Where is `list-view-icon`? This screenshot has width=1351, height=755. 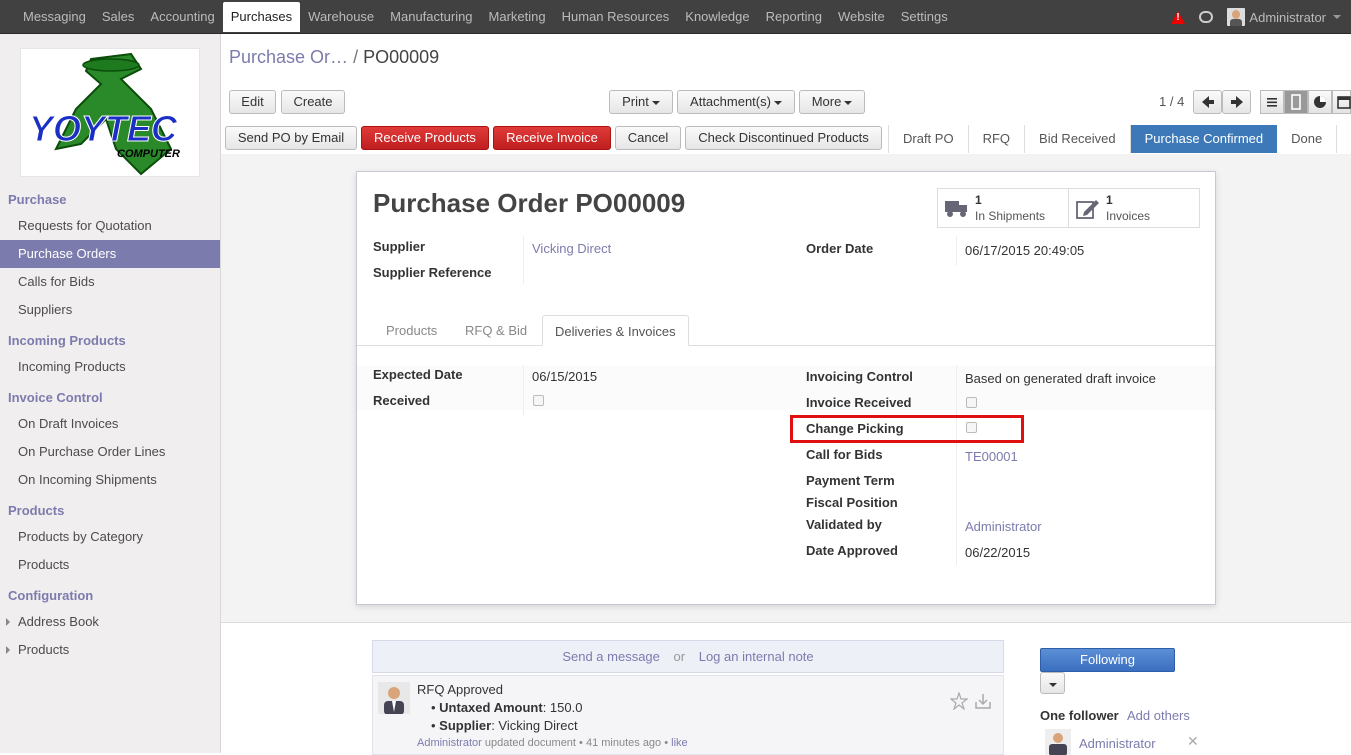
list-view-icon is located at coordinates (1272, 102).